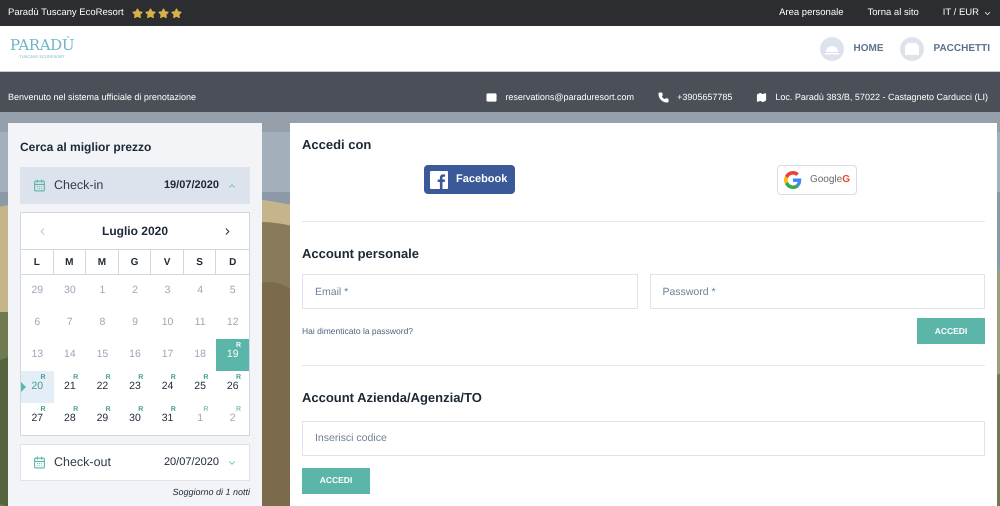 Image resolution: width=1000 pixels, height=506 pixels. Describe the element at coordinates (167, 323) in the screenshot. I see `calendar-day: 10` at that location.